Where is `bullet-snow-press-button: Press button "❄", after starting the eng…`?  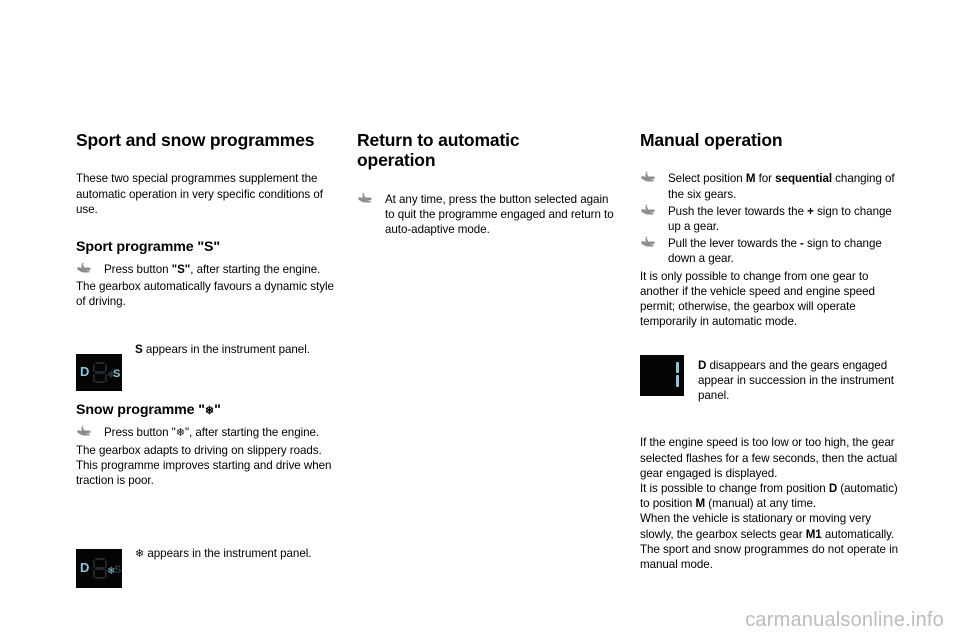
bullet-snow-press-button: Press button "❄", after starting the eng… is located at coordinates (207, 433).